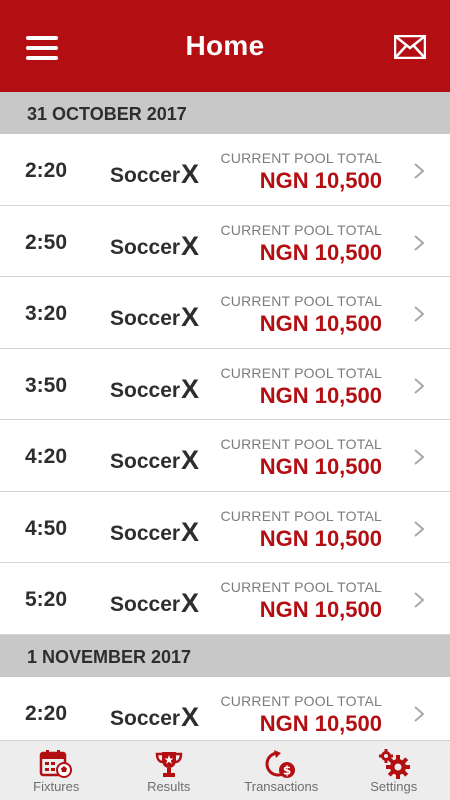 Image resolution: width=450 pixels, height=800 pixels. What do you see at coordinates (281, 770) in the screenshot?
I see `tab-transactions: $ Transactions` at bounding box center [281, 770].